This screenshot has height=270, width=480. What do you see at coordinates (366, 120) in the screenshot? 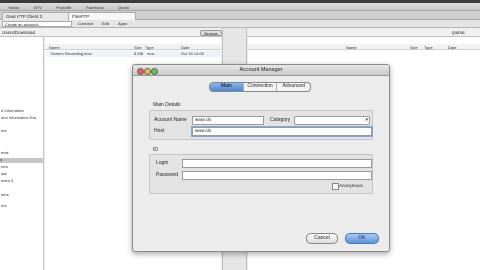
I see `chevron-down-icon: ▾` at bounding box center [366, 120].